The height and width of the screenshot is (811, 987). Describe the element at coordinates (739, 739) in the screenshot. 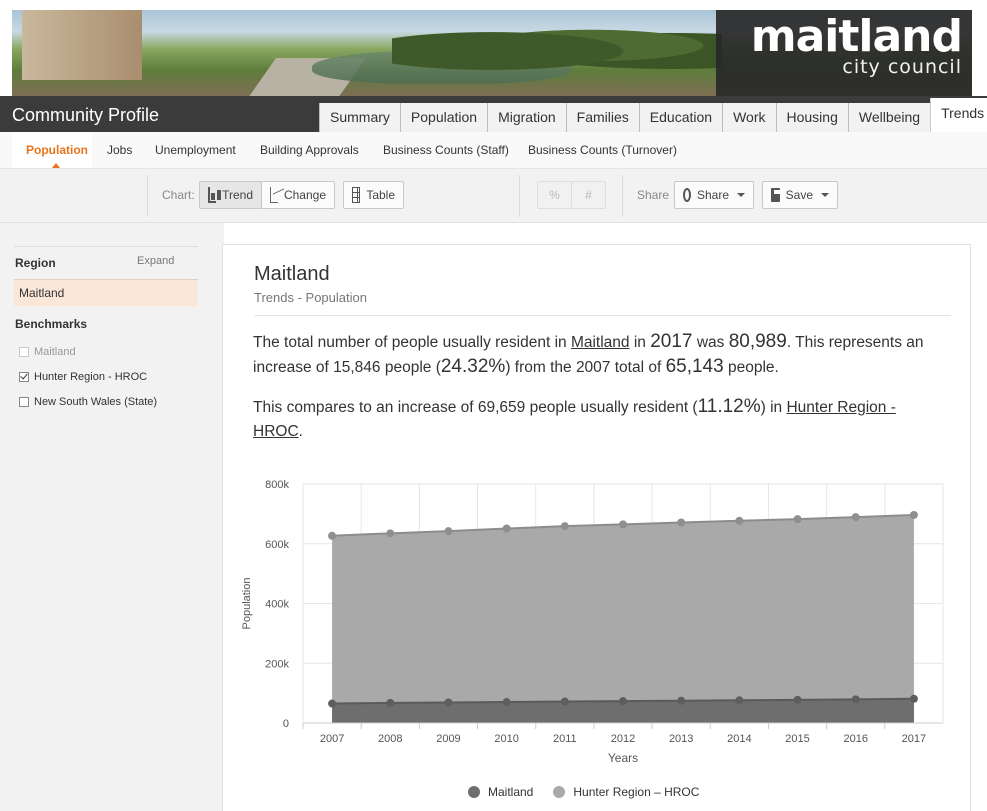

I see `x-tick-label: 2014` at that location.